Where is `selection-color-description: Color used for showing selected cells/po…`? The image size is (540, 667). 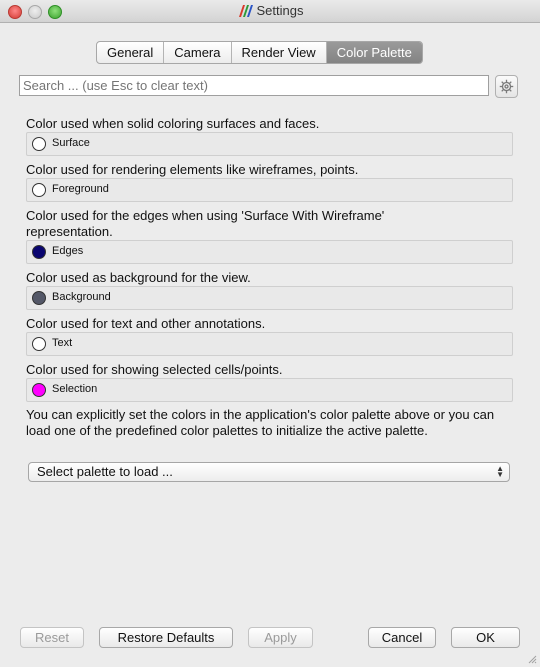
selection-color-description: Color used for showing selected cells/po… is located at coordinates (154, 369).